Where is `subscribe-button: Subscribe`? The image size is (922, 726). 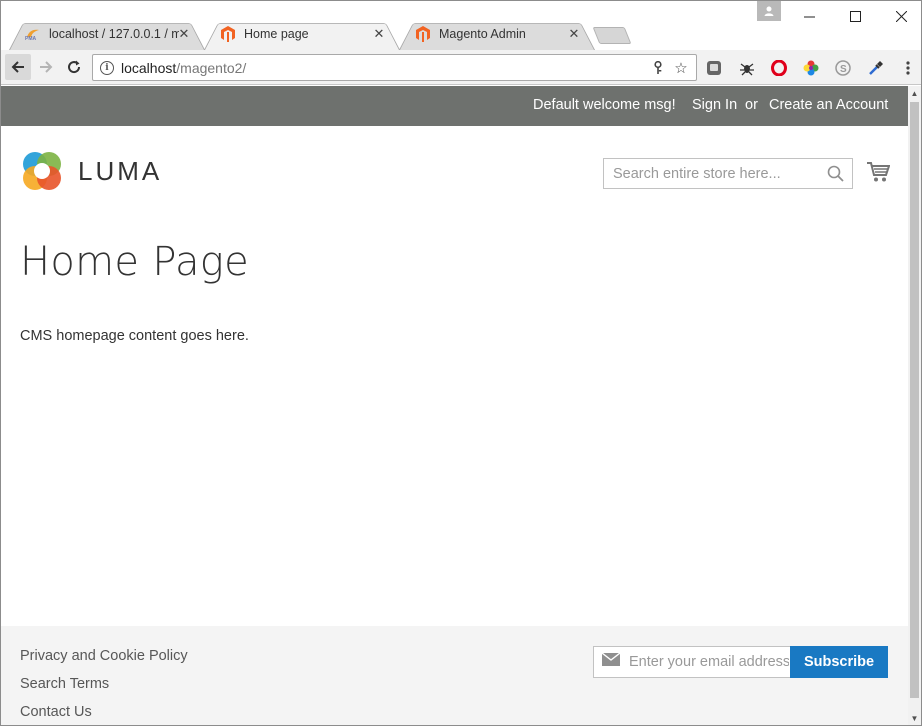
subscribe-button: Subscribe is located at coordinates (839, 662).